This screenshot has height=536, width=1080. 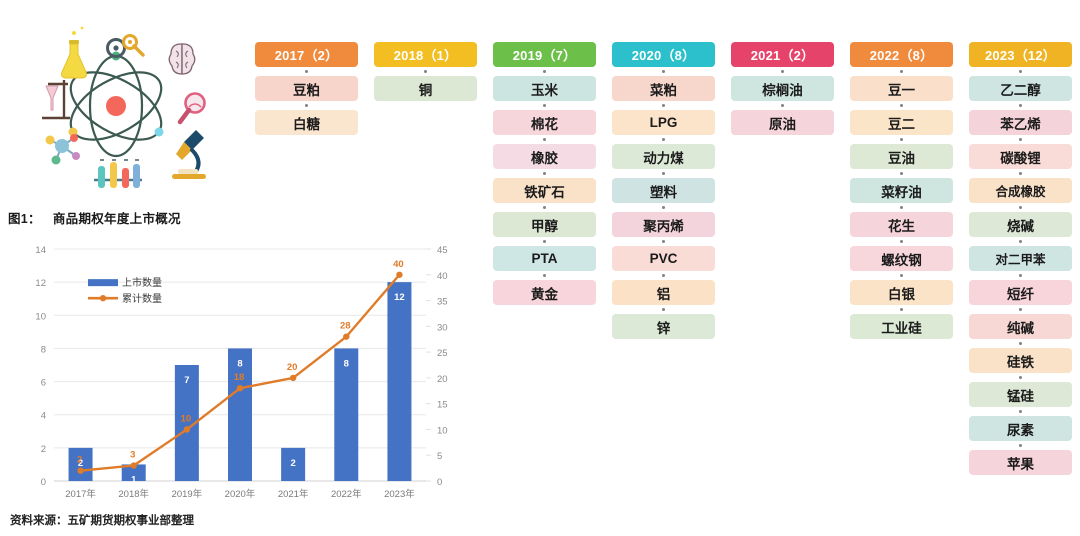 I want to click on year-column-header: 2019（7）, so click(x=544, y=54).